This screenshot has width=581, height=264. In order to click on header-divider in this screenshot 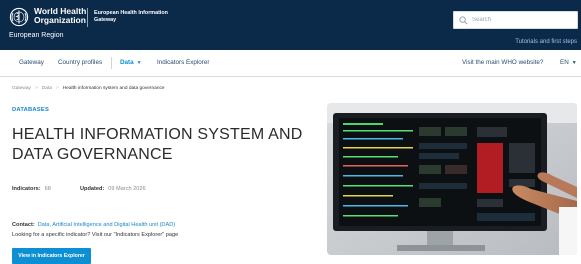, I will do `click(87, 17)`.